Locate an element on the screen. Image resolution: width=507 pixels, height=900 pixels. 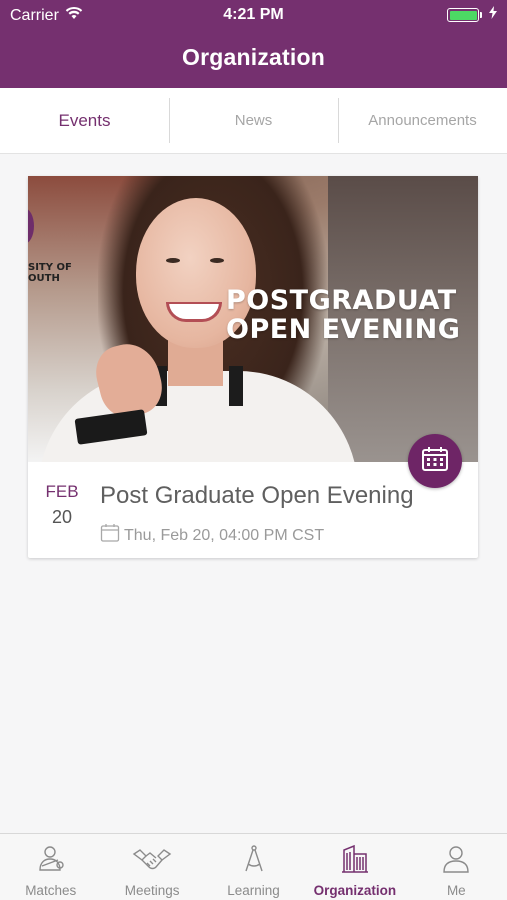
event-datetime: Thu, Feb 20, 04:00 PM CST is located at coordinates (212, 535).